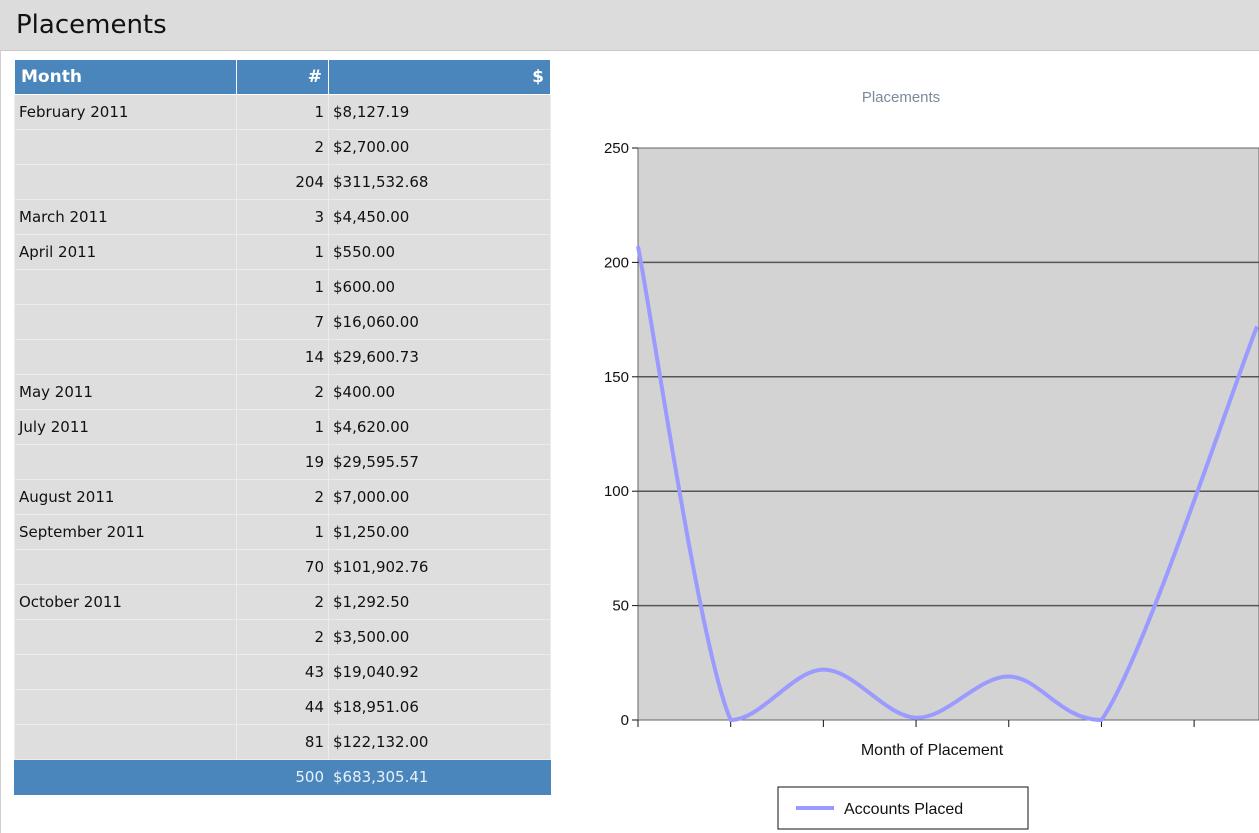 Image resolution: width=1259 pixels, height=833 pixels. I want to click on table-total-row: 500 $683,305.41, so click(282, 777).